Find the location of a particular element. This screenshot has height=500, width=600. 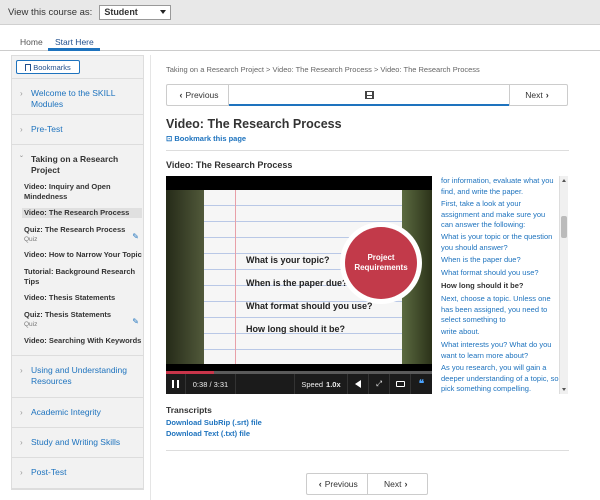

sidebar-section-resources: › Using and Understanding Resources is located at coordinates (77, 376).